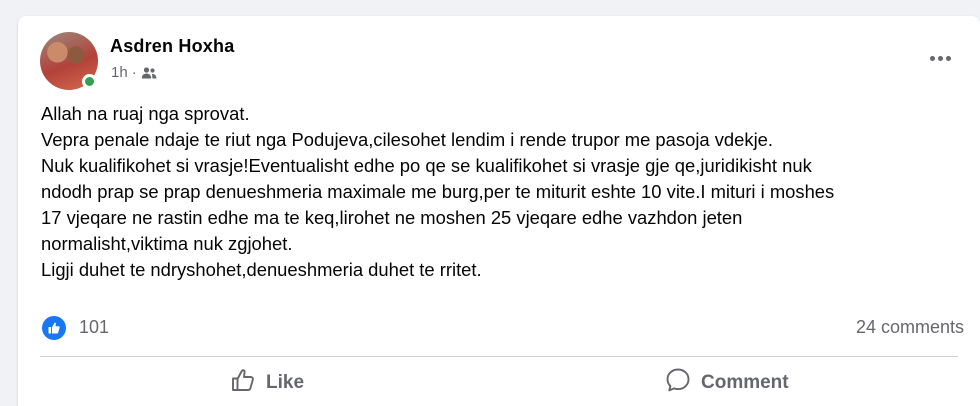 This screenshot has width=980, height=406. What do you see at coordinates (499, 383) in the screenshot?
I see `action-bar: Like Comment` at bounding box center [499, 383].